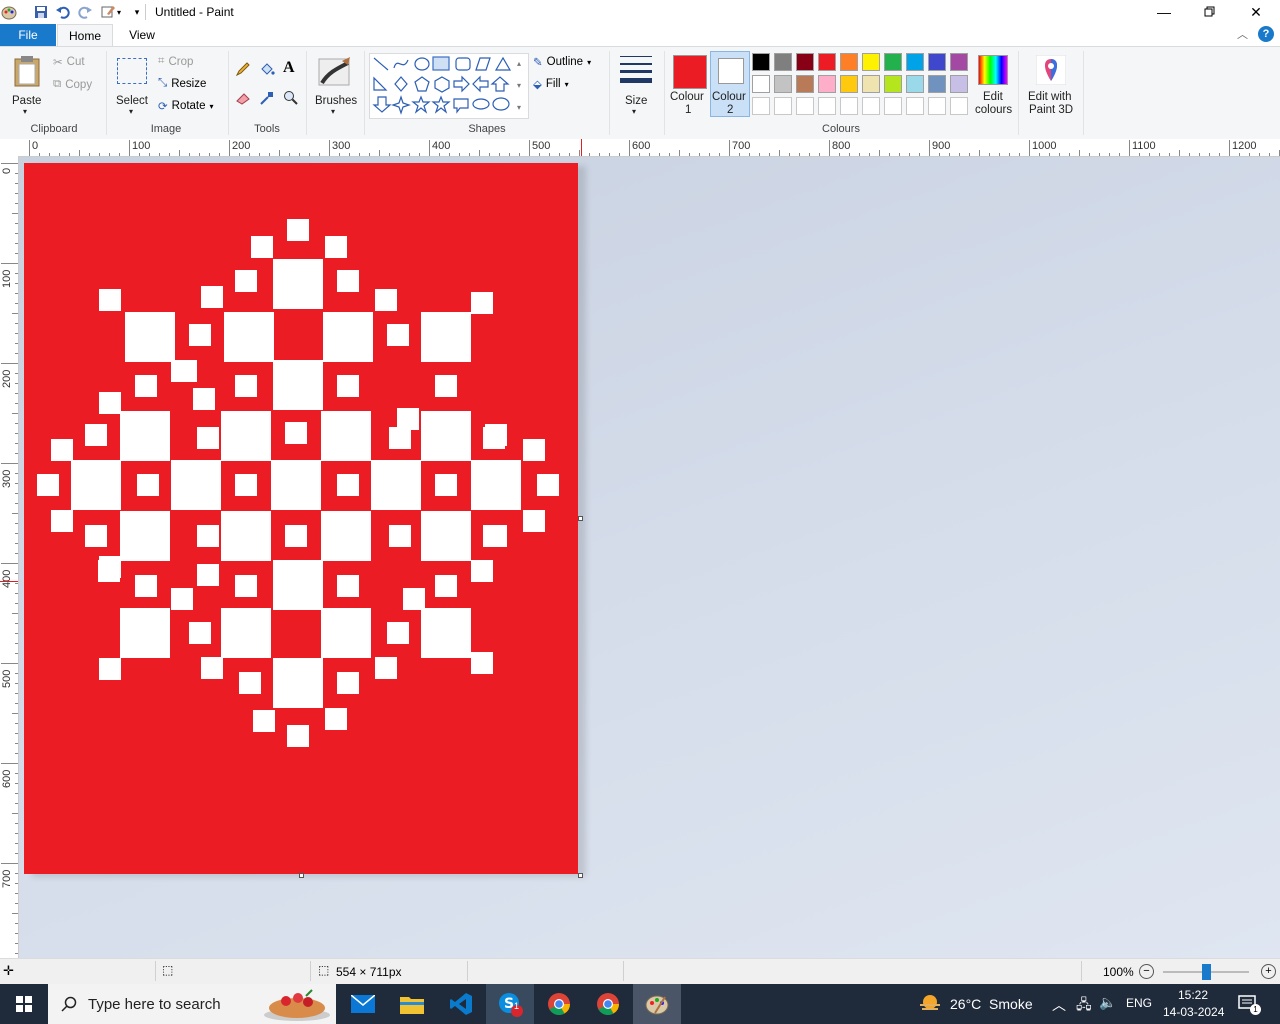 The width and height of the screenshot is (1280, 1024). What do you see at coordinates (85, 35) in the screenshot?
I see `tab-home: Home` at bounding box center [85, 35].